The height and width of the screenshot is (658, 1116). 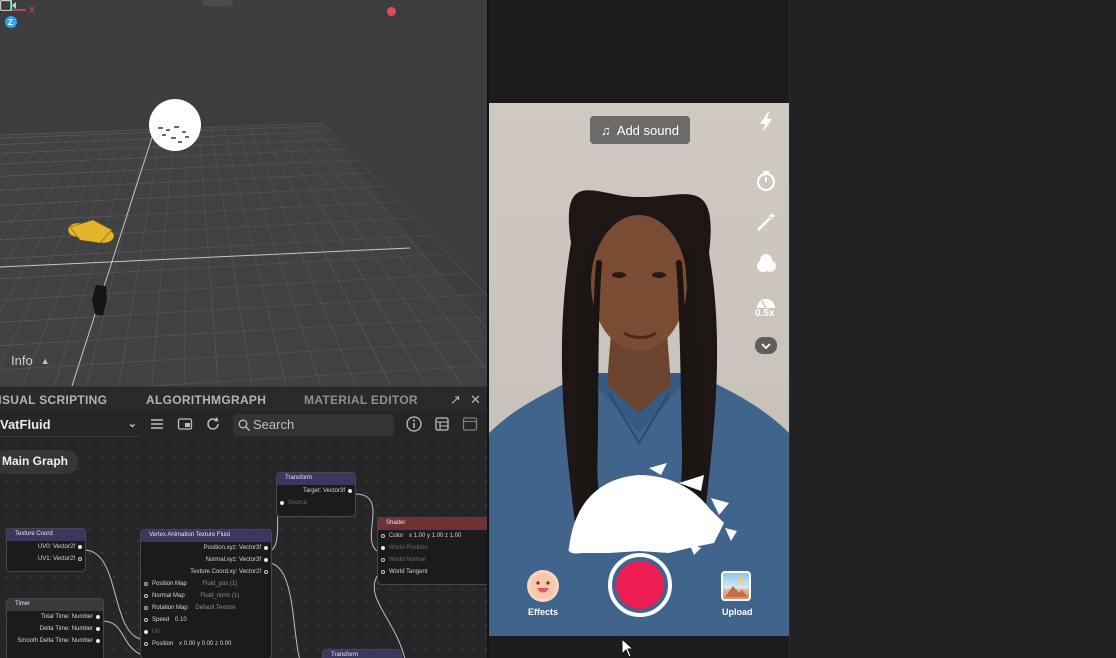 I want to click on preview-bottom-bar, so click(x=639, y=647).